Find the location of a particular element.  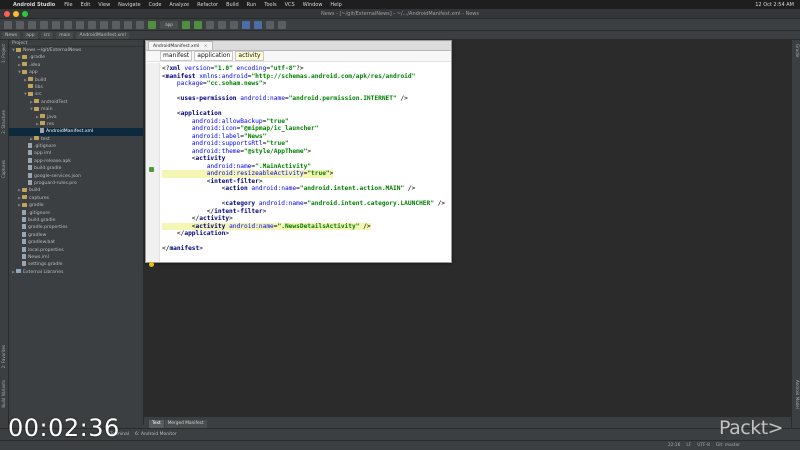

code-line: </application> is located at coordinates (195, 234).